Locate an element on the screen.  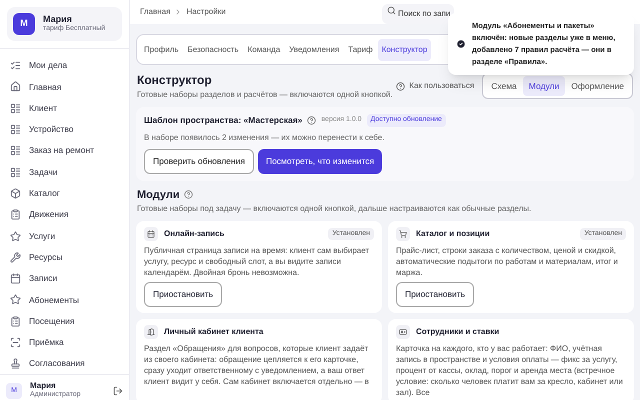
nav-item: Посещения is located at coordinates (64, 321).